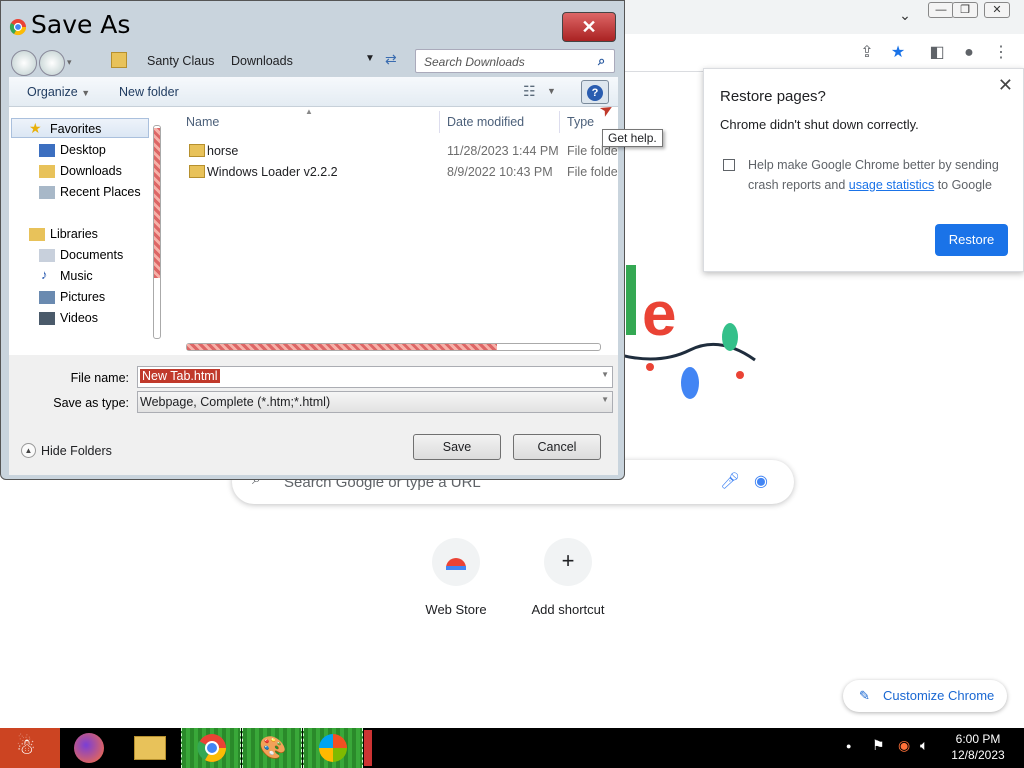 The height and width of the screenshot is (768, 1024). I want to click on recent-pages-chevron-icon: ▾, so click(69, 62).